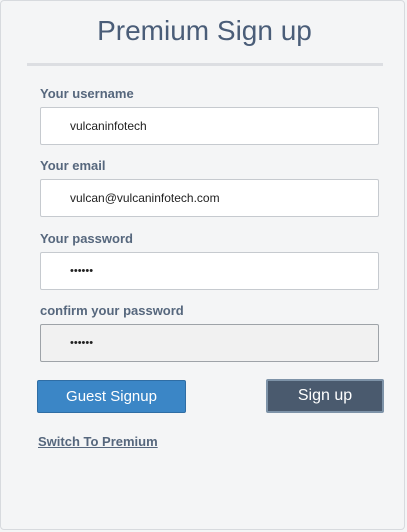  I want to click on confirm-password-input: ••••••, so click(209, 343).